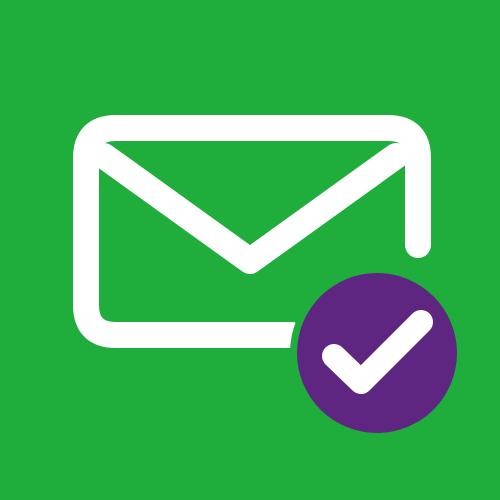  Describe the element at coordinates (377, 353) in the screenshot. I see `verified-badge` at that location.